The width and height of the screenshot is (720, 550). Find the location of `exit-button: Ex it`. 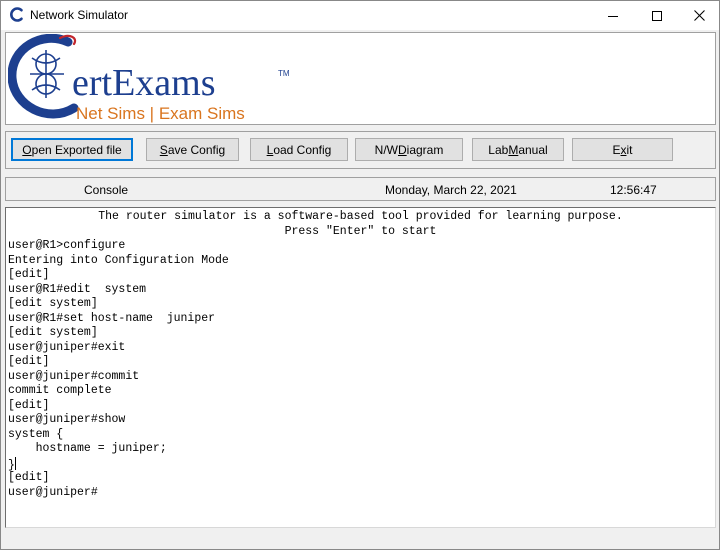

exit-button: Ex it is located at coordinates (622, 149).